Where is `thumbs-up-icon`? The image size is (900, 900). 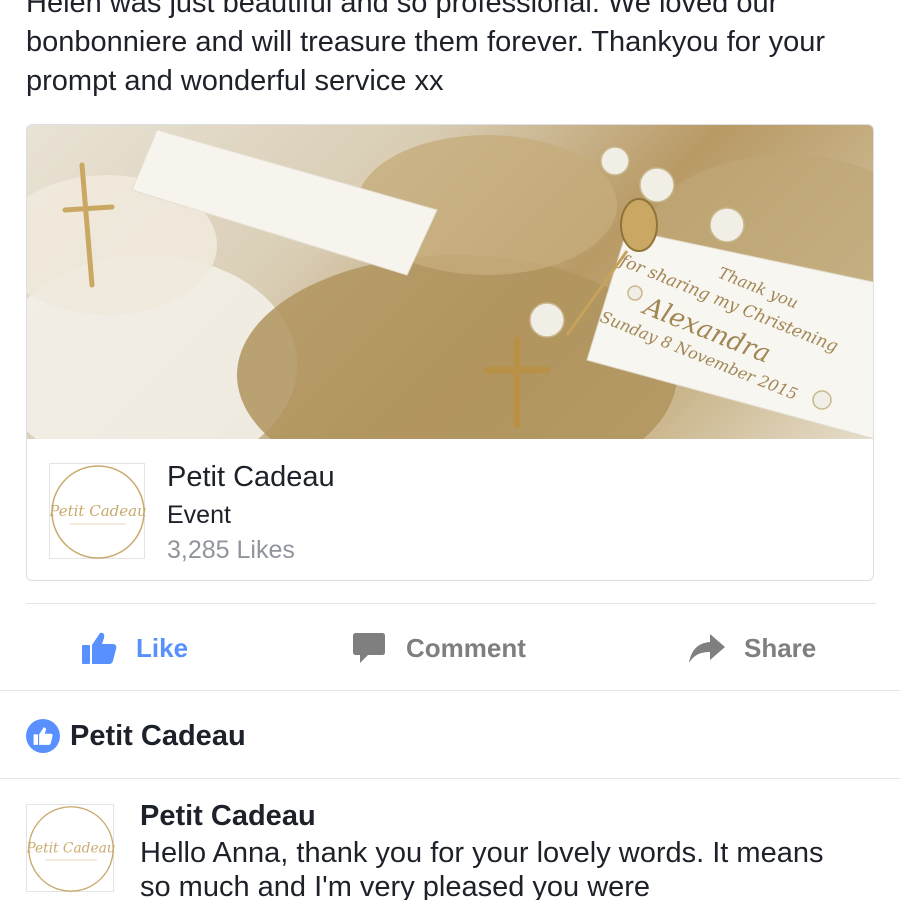 thumbs-up-icon is located at coordinates (99, 648).